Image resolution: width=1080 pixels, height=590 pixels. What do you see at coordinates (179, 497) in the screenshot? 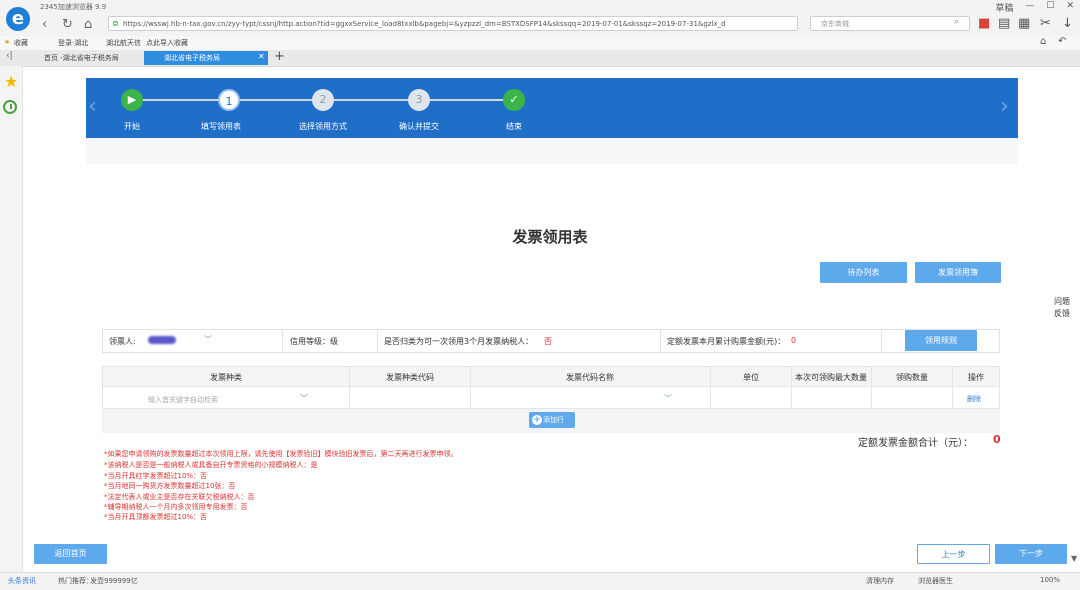
I see `note-line: *法定代表人或业主是否存在关联欠税纳税人：否` at bounding box center [179, 497].